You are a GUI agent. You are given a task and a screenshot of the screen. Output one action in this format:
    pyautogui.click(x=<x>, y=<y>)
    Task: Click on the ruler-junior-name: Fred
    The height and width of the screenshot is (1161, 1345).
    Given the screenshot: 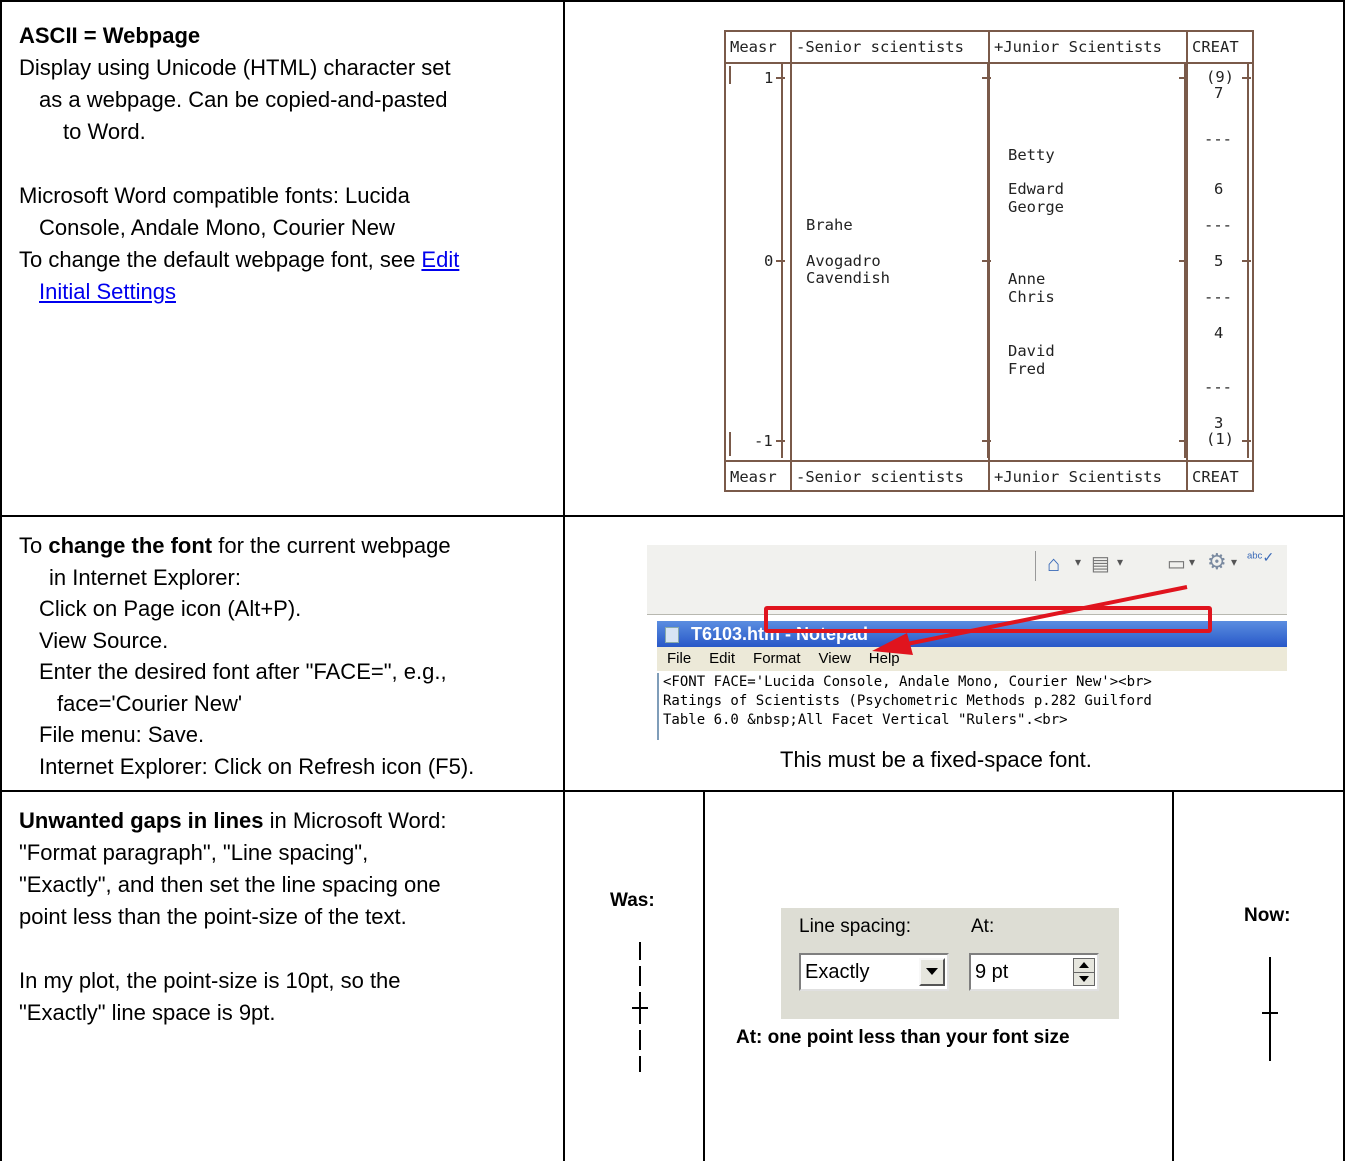 What is the action you would take?
    pyautogui.click(x=1027, y=369)
    